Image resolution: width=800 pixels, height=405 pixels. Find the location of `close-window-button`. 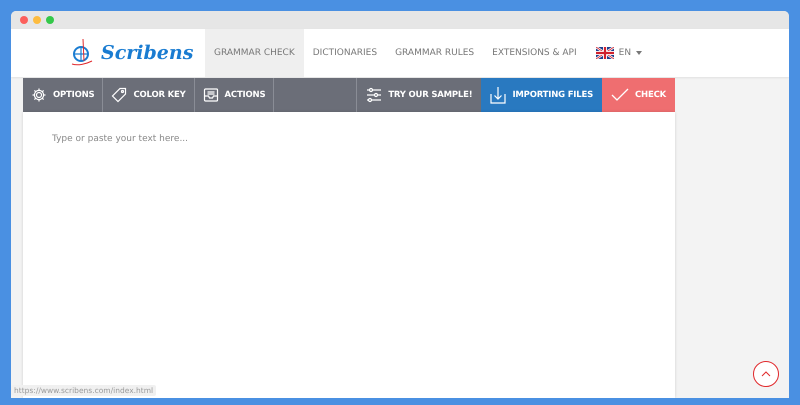

close-window-button is located at coordinates (24, 20).